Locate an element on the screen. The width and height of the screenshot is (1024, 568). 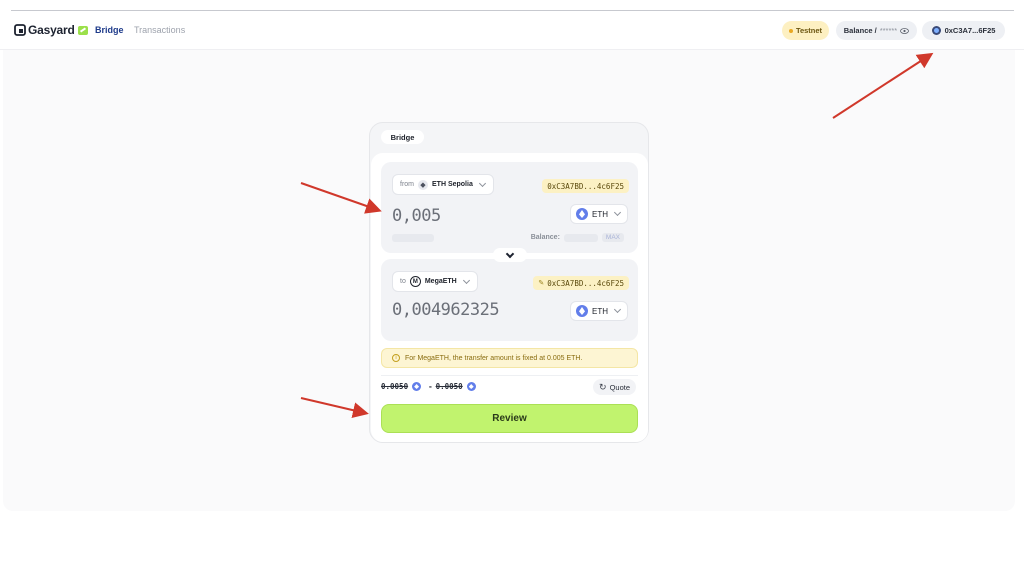
to-address-badge: ✎ 0xC3A7BD...4c6F25 is located at coordinates (581, 283).